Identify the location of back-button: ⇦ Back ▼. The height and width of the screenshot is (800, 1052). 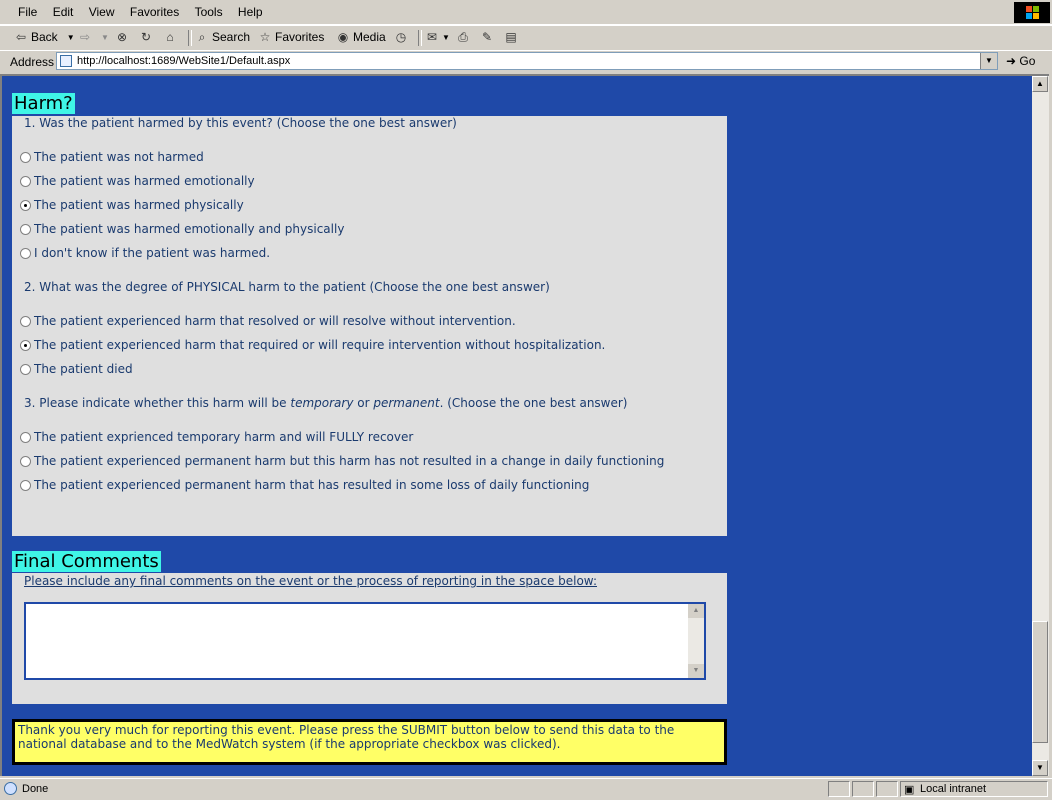
(44, 37).